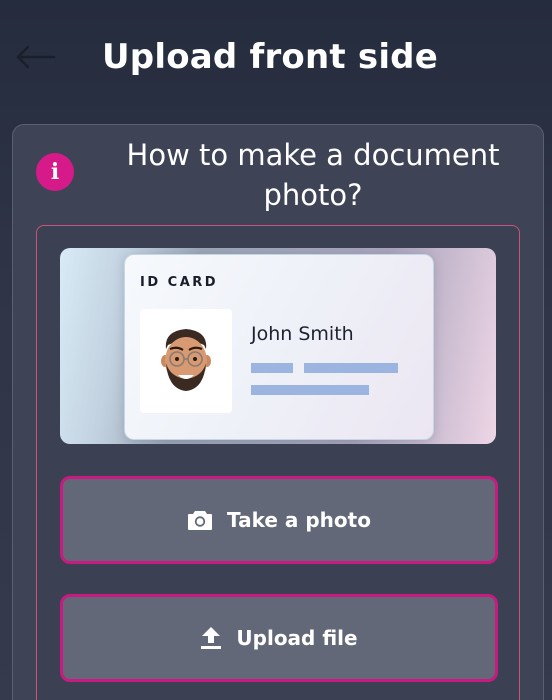 The height and width of the screenshot is (700, 552). I want to click on info-icon: i, so click(55, 172).